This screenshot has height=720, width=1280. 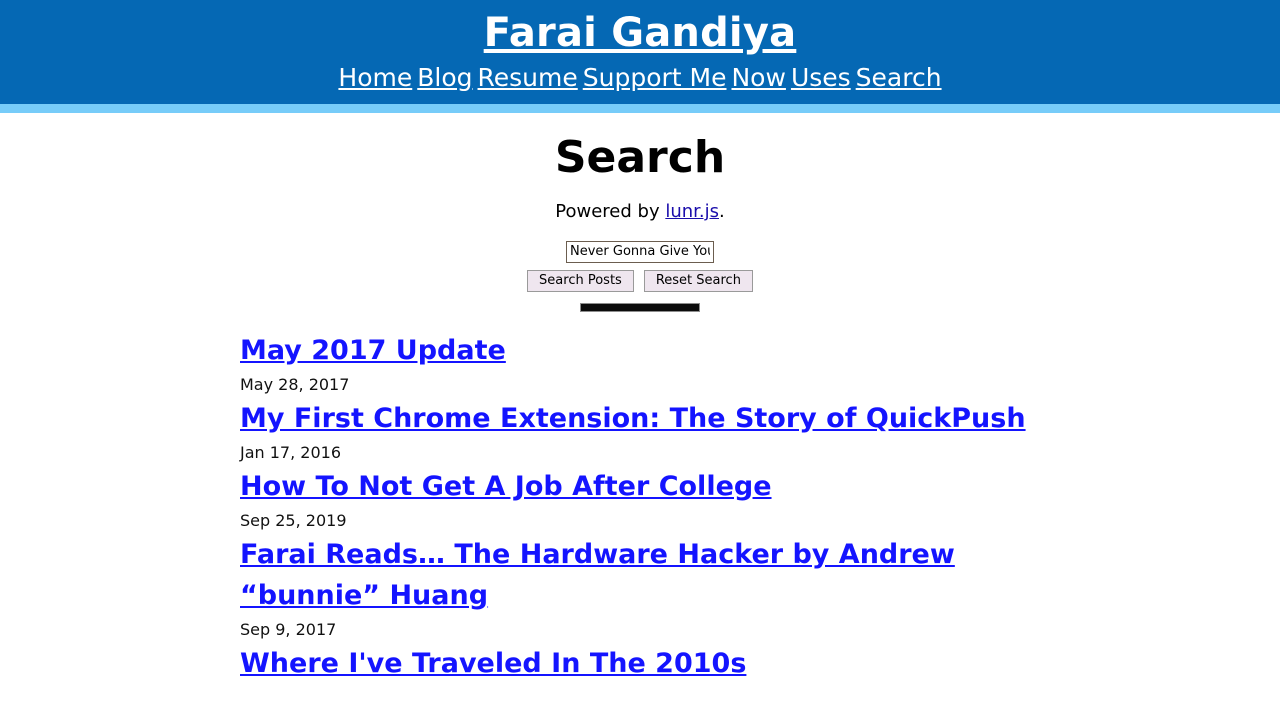 I want to click on lunrjs-link: lunr.js, so click(x=692, y=211).